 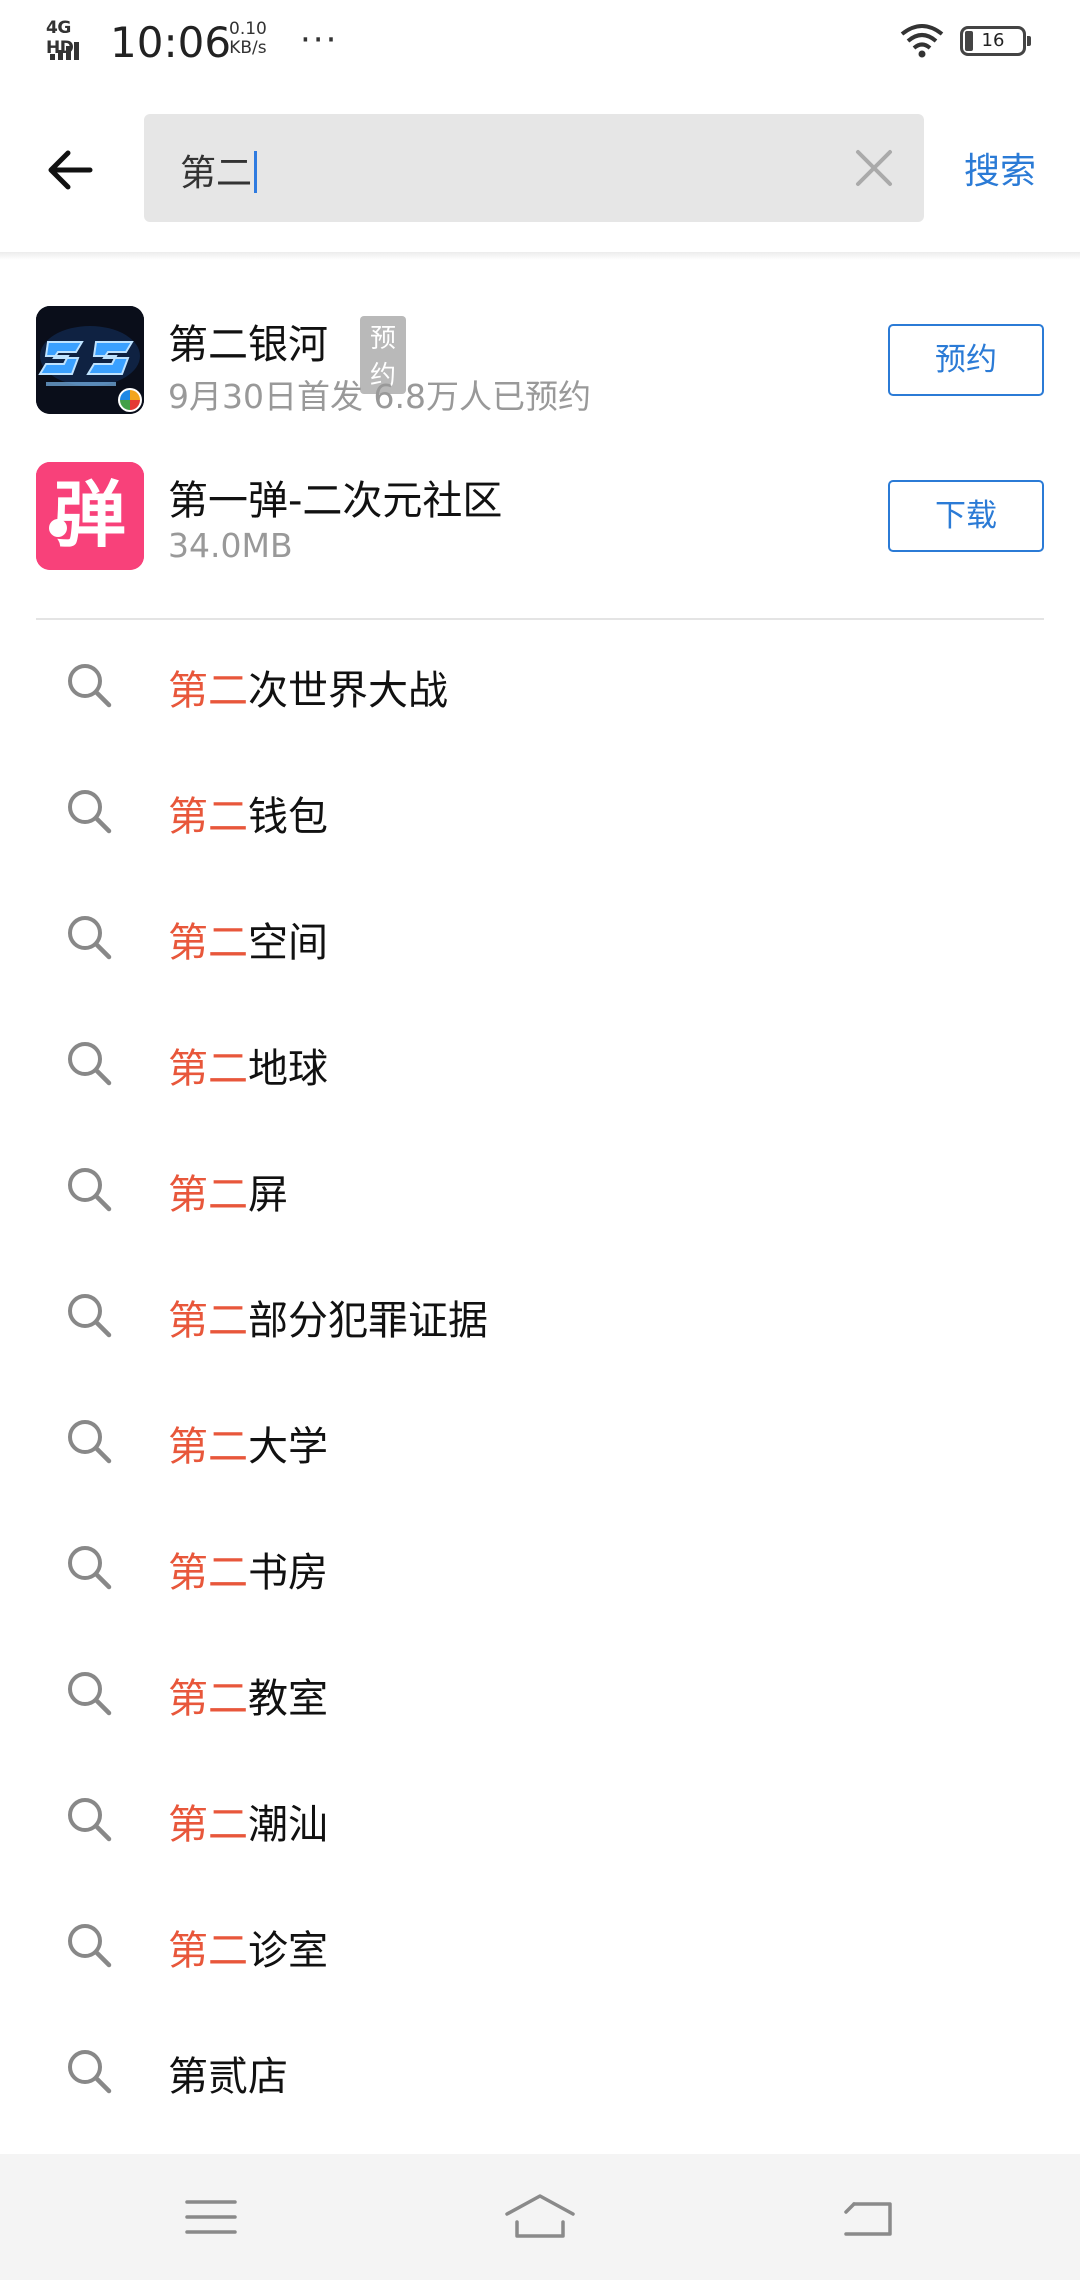 I want to click on suggestion-item: 第贰店, so click(x=540, y=2069).